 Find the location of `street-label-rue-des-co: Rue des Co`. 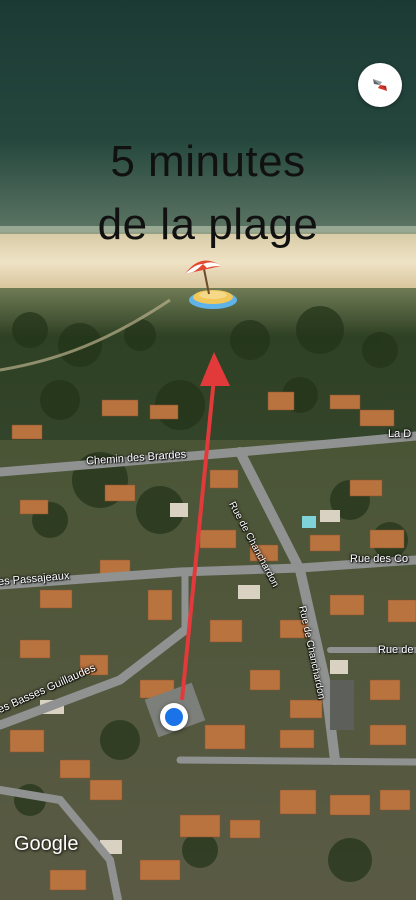

street-label-rue-des-co: Rue des Co is located at coordinates (379, 559).